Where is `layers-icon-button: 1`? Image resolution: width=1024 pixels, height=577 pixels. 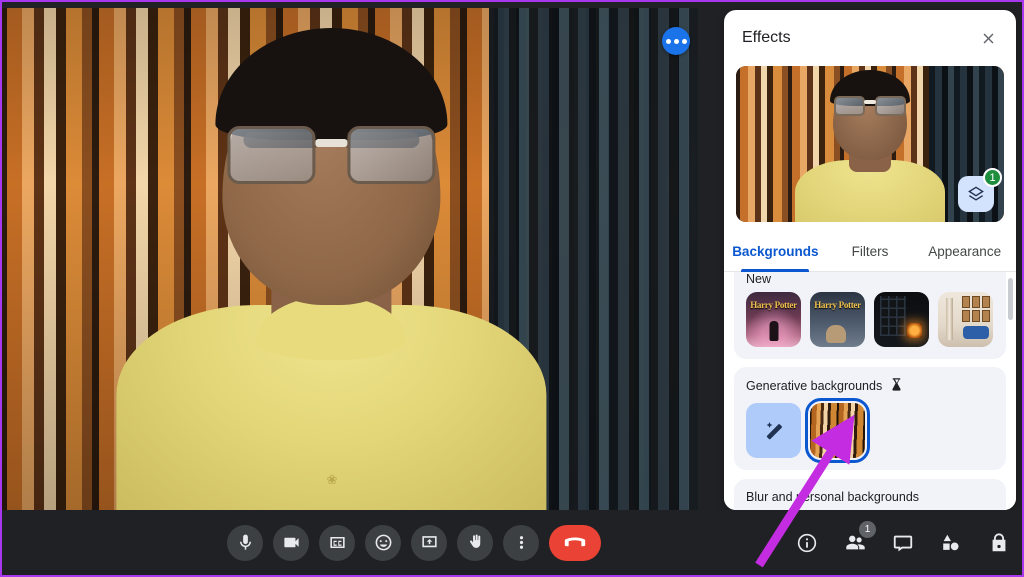
layers-icon-button: 1 is located at coordinates (980, 190).